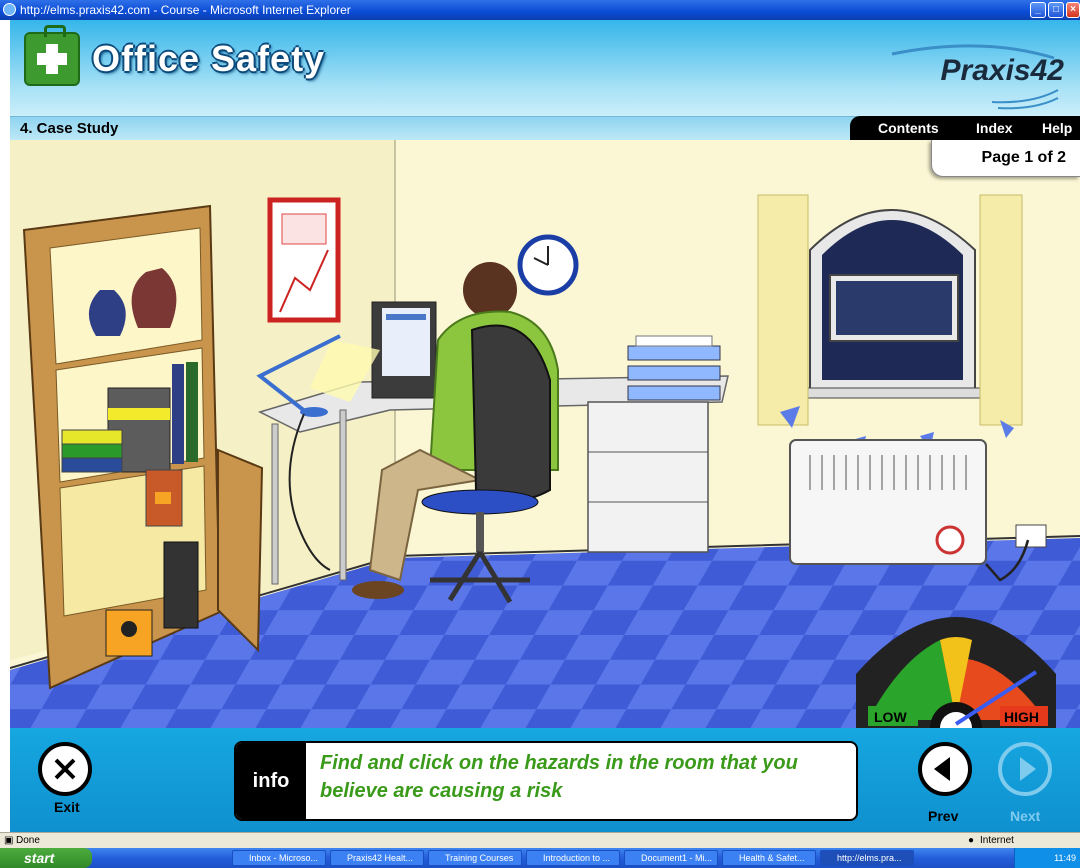 The image size is (1080, 868). What do you see at coordinates (648, 477) in the screenshot?
I see `desk-drawers` at bounding box center [648, 477].